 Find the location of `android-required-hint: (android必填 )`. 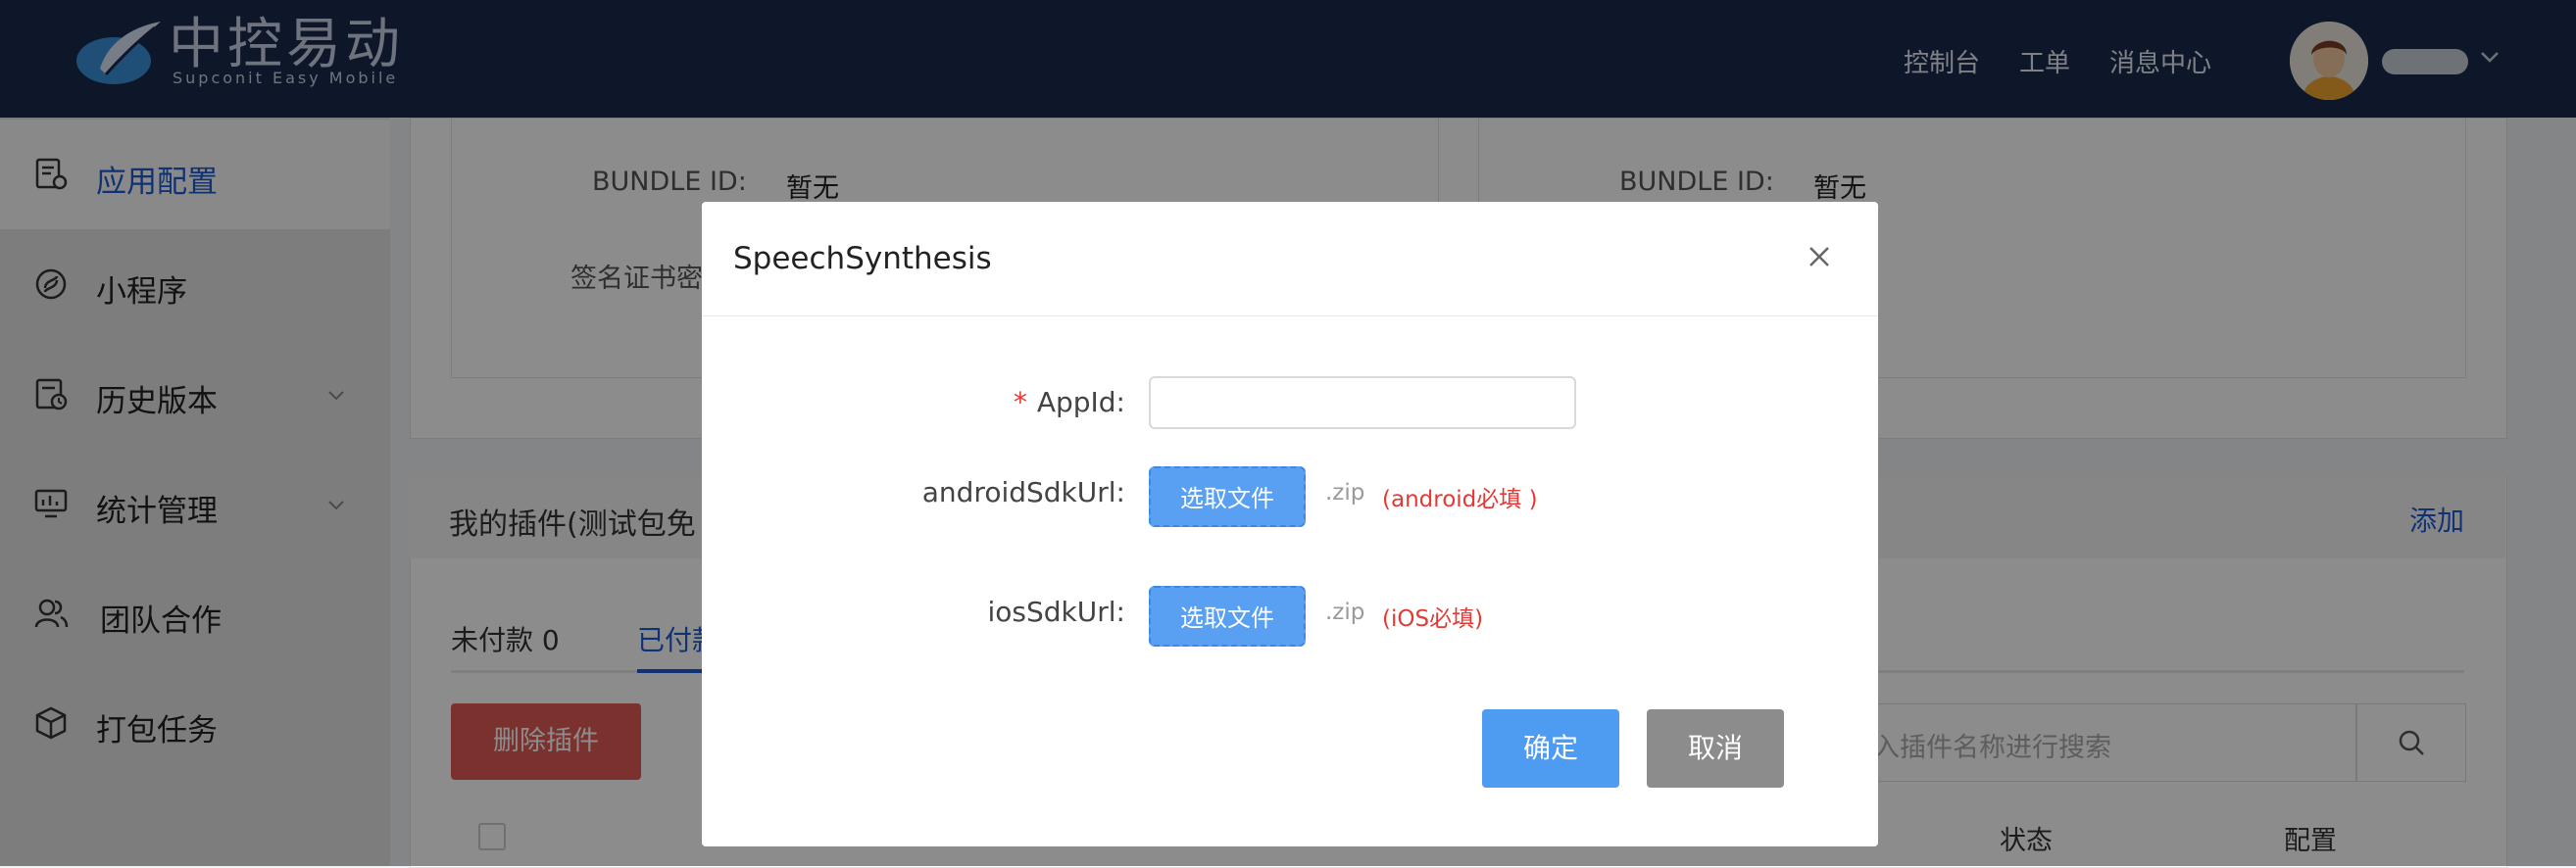

android-required-hint: (android必填 ) is located at coordinates (1460, 499).